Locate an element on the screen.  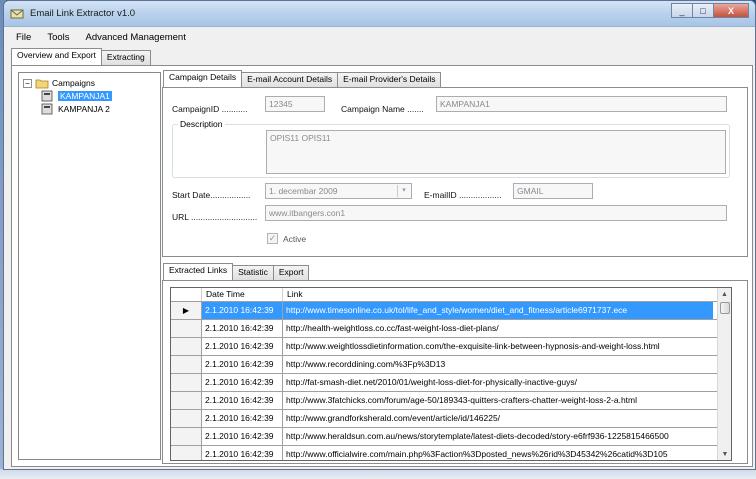
description-group: Description OPIS11 OPIS11 is located at coordinates (451, 148).